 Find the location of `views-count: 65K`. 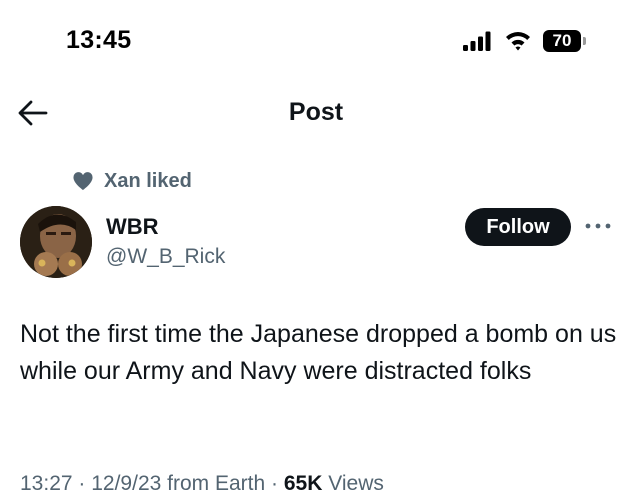

views-count: 65K is located at coordinates (303, 483).